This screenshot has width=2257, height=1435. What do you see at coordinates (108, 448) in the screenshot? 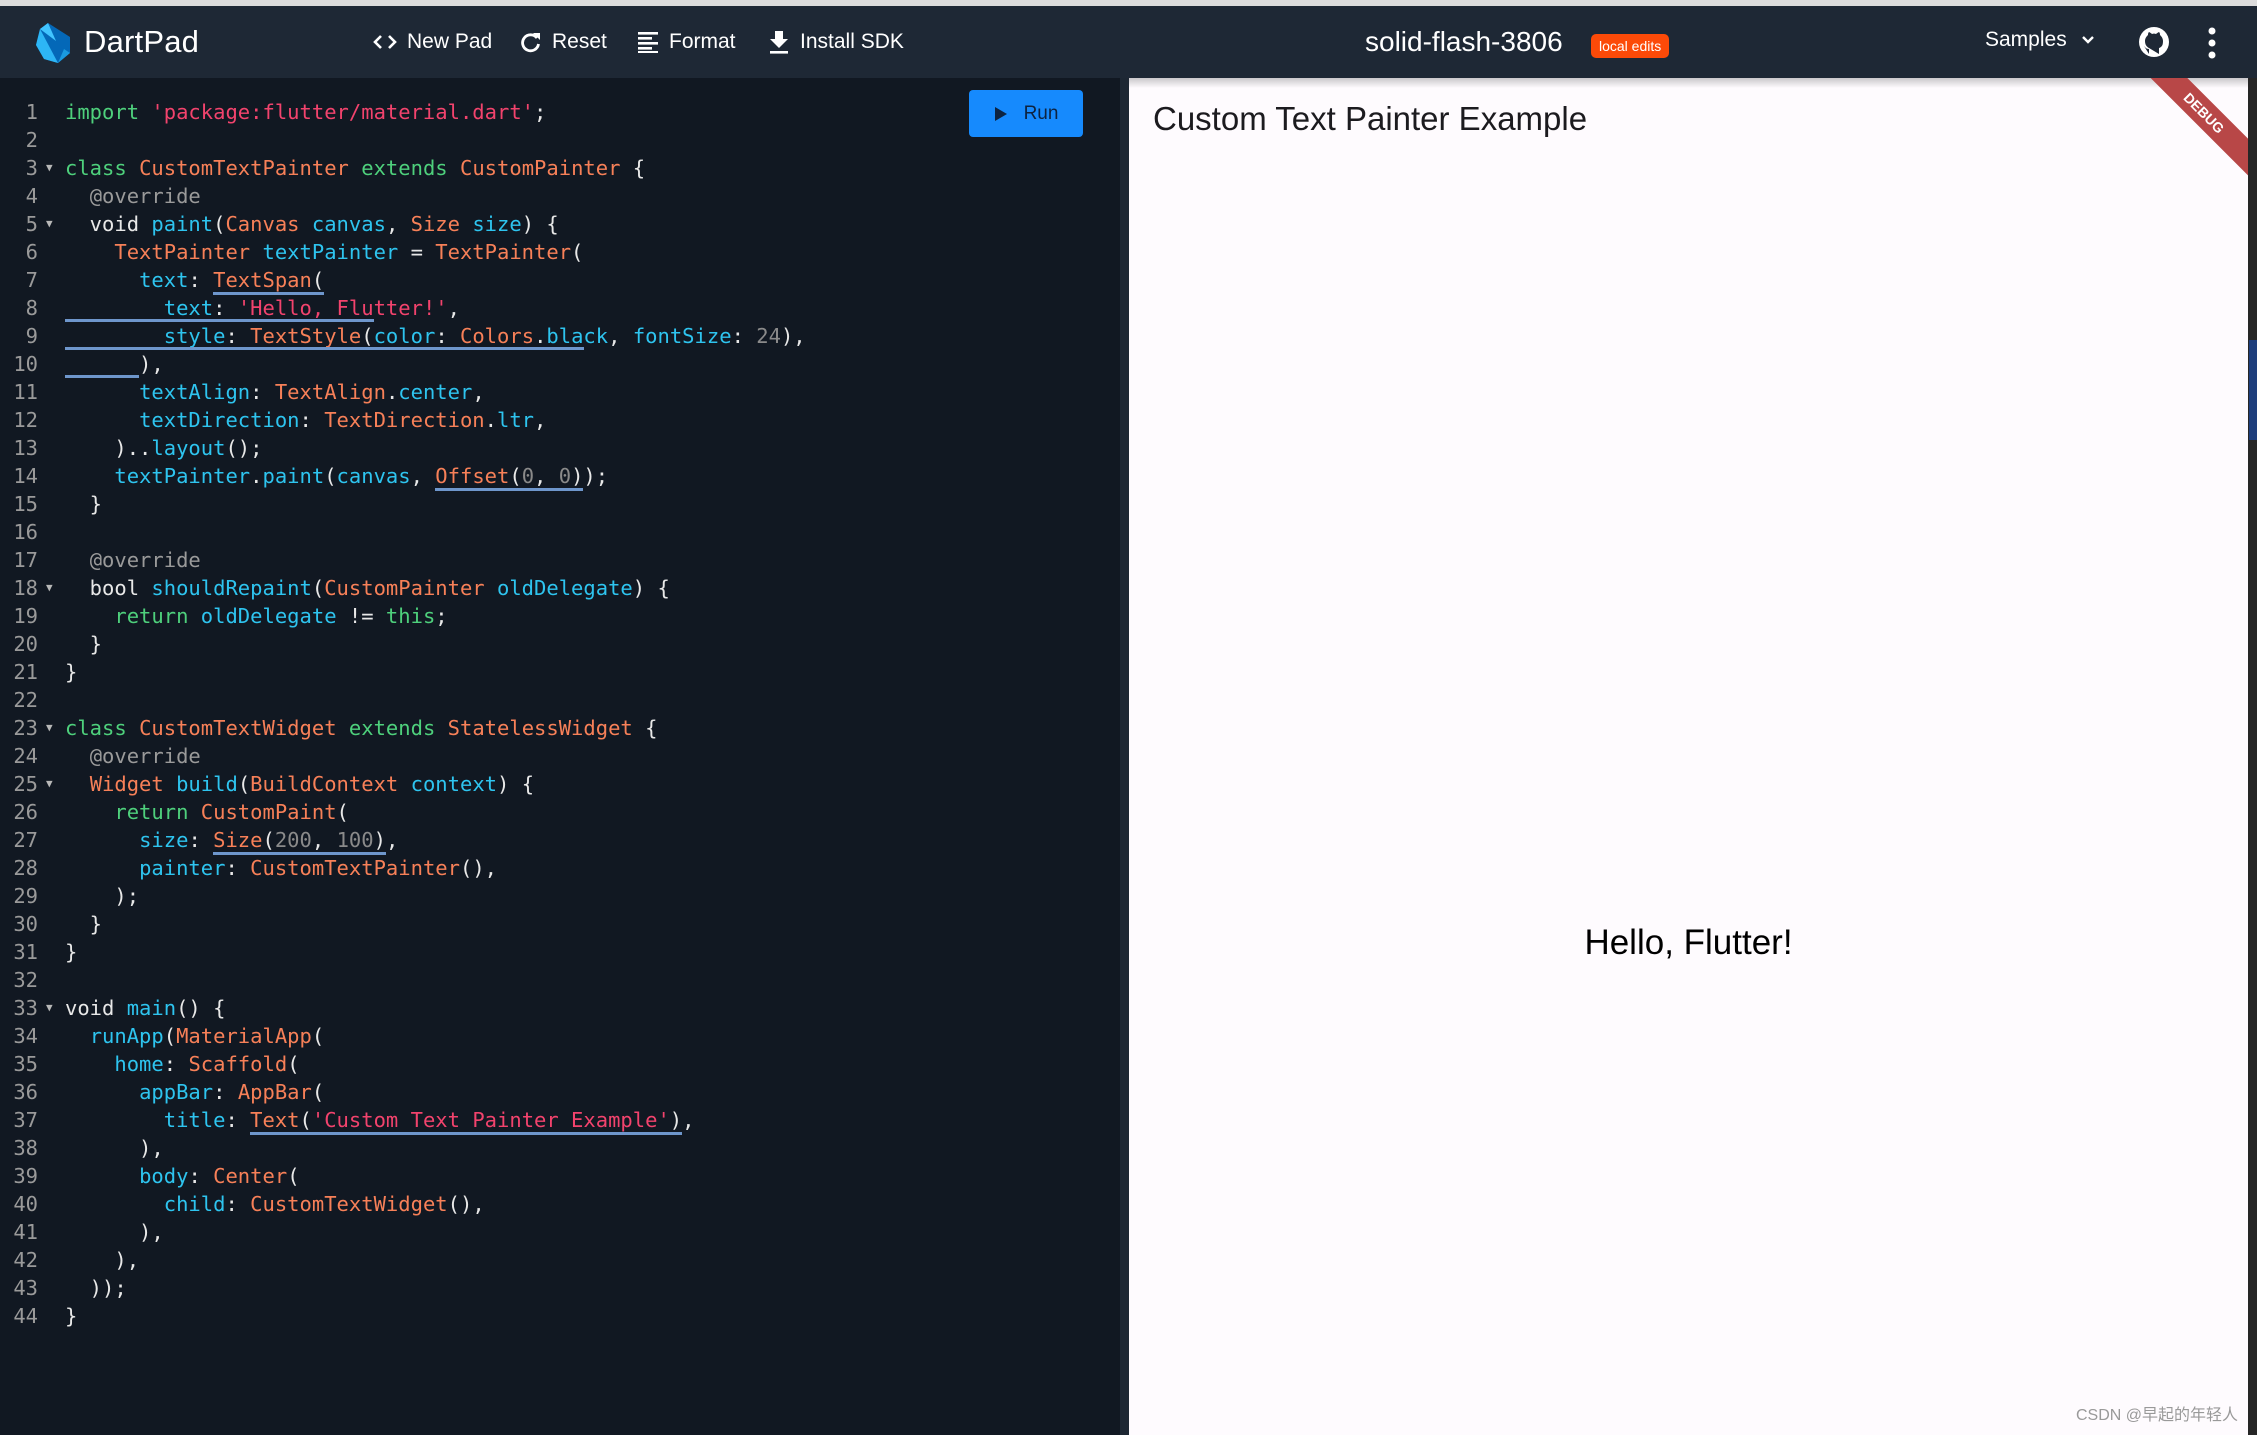
I see `code-token: )..` at bounding box center [108, 448].